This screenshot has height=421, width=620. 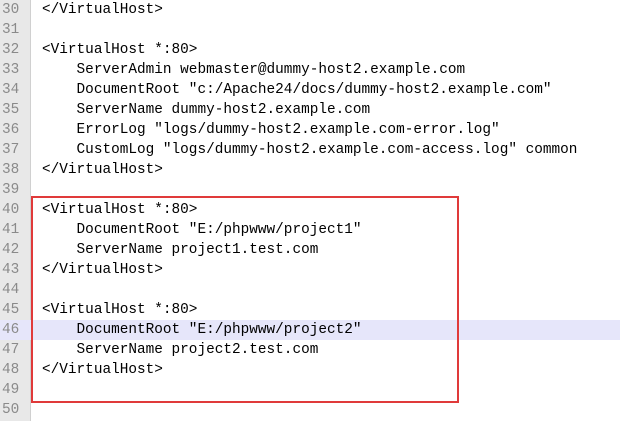 I want to click on code-line: 39, so click(x=310, y=190).